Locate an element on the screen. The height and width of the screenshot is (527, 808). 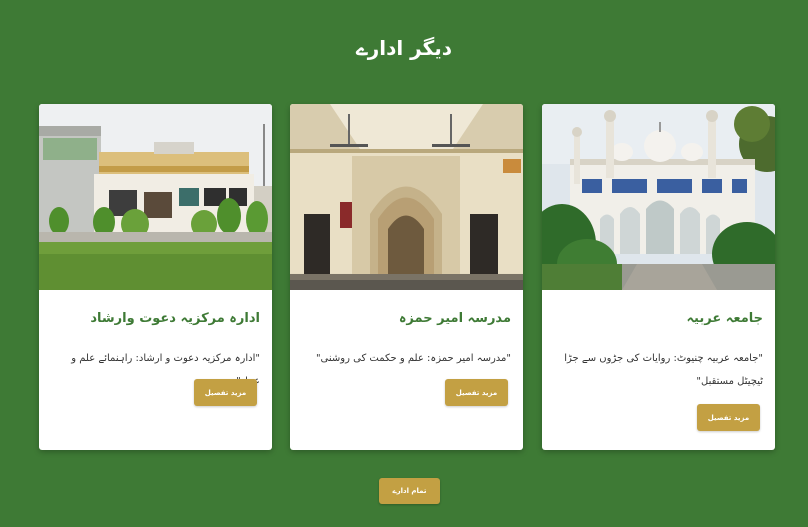
card-title: ادارہ مرکزیہ دعوت وارشاد is located at coordinates (175, 318).